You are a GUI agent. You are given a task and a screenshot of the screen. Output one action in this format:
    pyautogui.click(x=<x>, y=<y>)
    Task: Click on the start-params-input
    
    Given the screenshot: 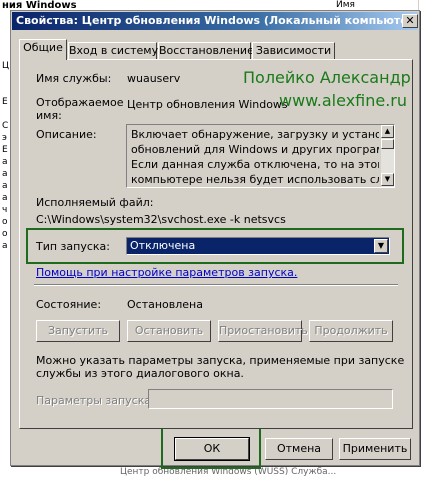 What is the action you would take?
    pyautogui.click(x=270, y=399)
    